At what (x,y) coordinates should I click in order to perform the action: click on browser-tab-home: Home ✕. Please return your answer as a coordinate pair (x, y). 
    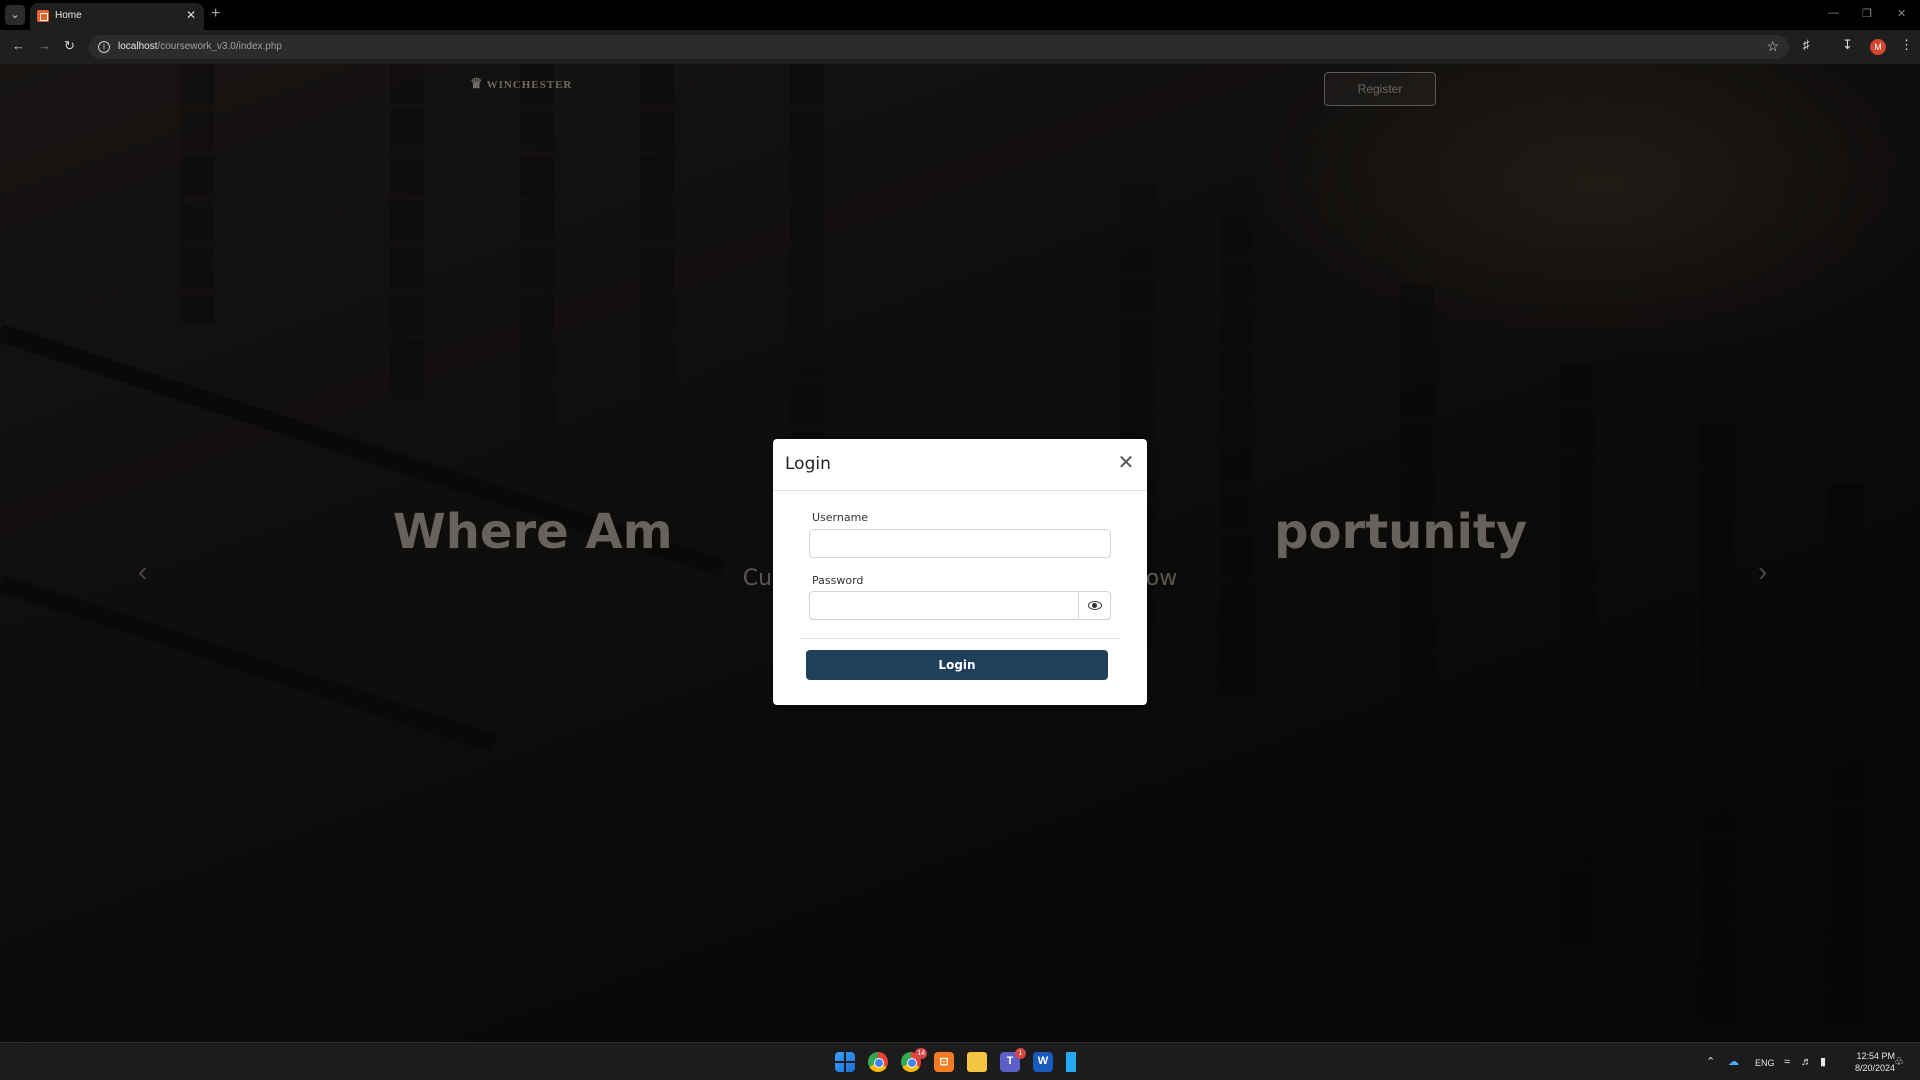
    Looking at the image, I should click on (117, 16).